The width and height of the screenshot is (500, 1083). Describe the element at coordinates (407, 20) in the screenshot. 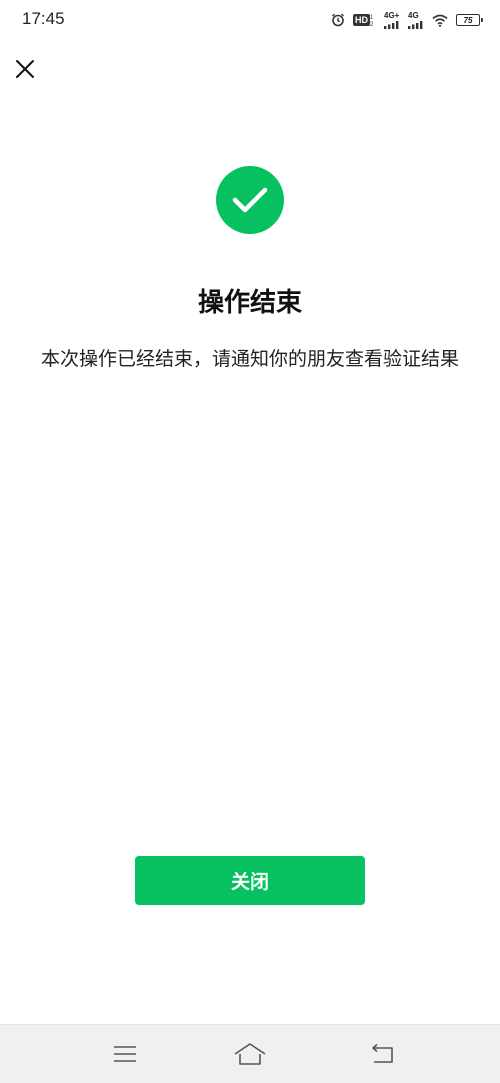

I see `status-icons: HD 1 2 4G+ 4G 75` at that location.